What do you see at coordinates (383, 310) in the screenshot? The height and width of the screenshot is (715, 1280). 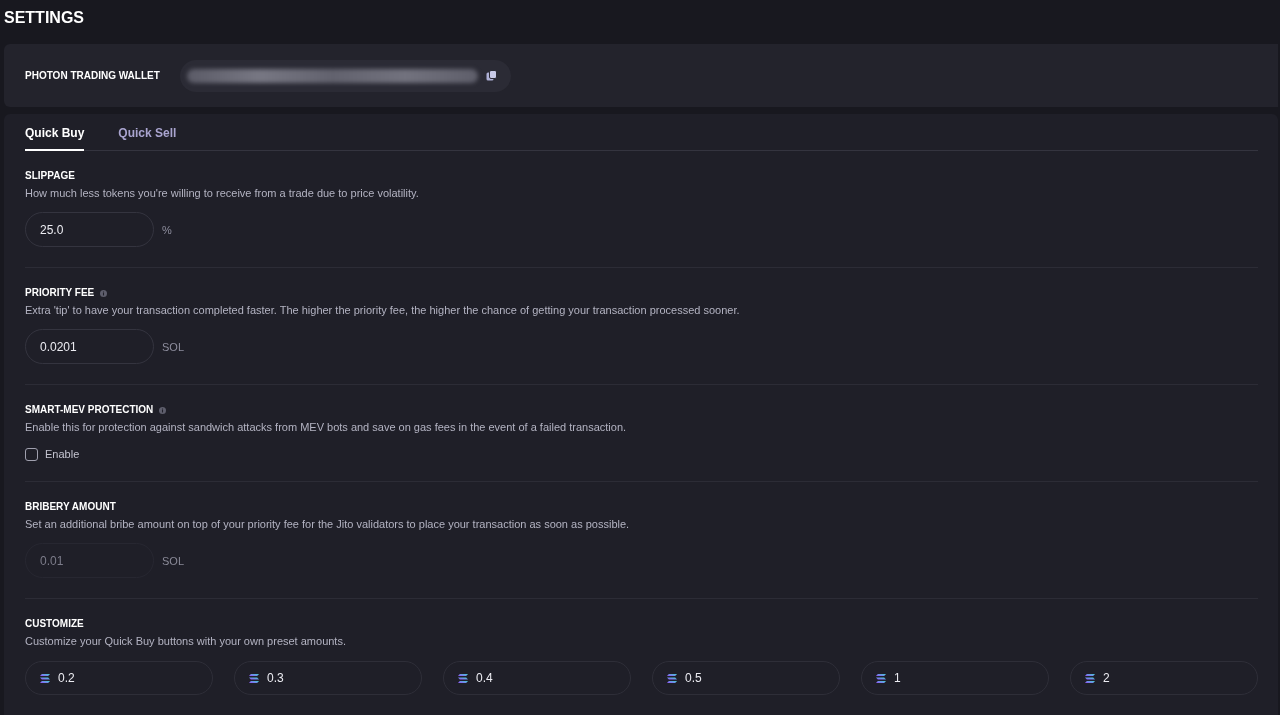 I see `section-description: Extra 'tip' to have your transaction completed faster. The higher the priority fee, the higher the chance of getting your transaction processed sooner.` at bounding box center [383, 310].